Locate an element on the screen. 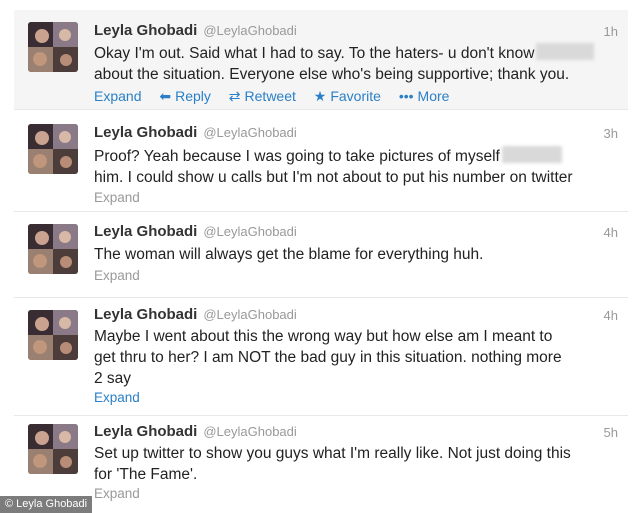  tweet-actions: Expand ⬅ Reply ⇄ Retweet ★ Favorite ••• More is located at coordinates (278, 96).